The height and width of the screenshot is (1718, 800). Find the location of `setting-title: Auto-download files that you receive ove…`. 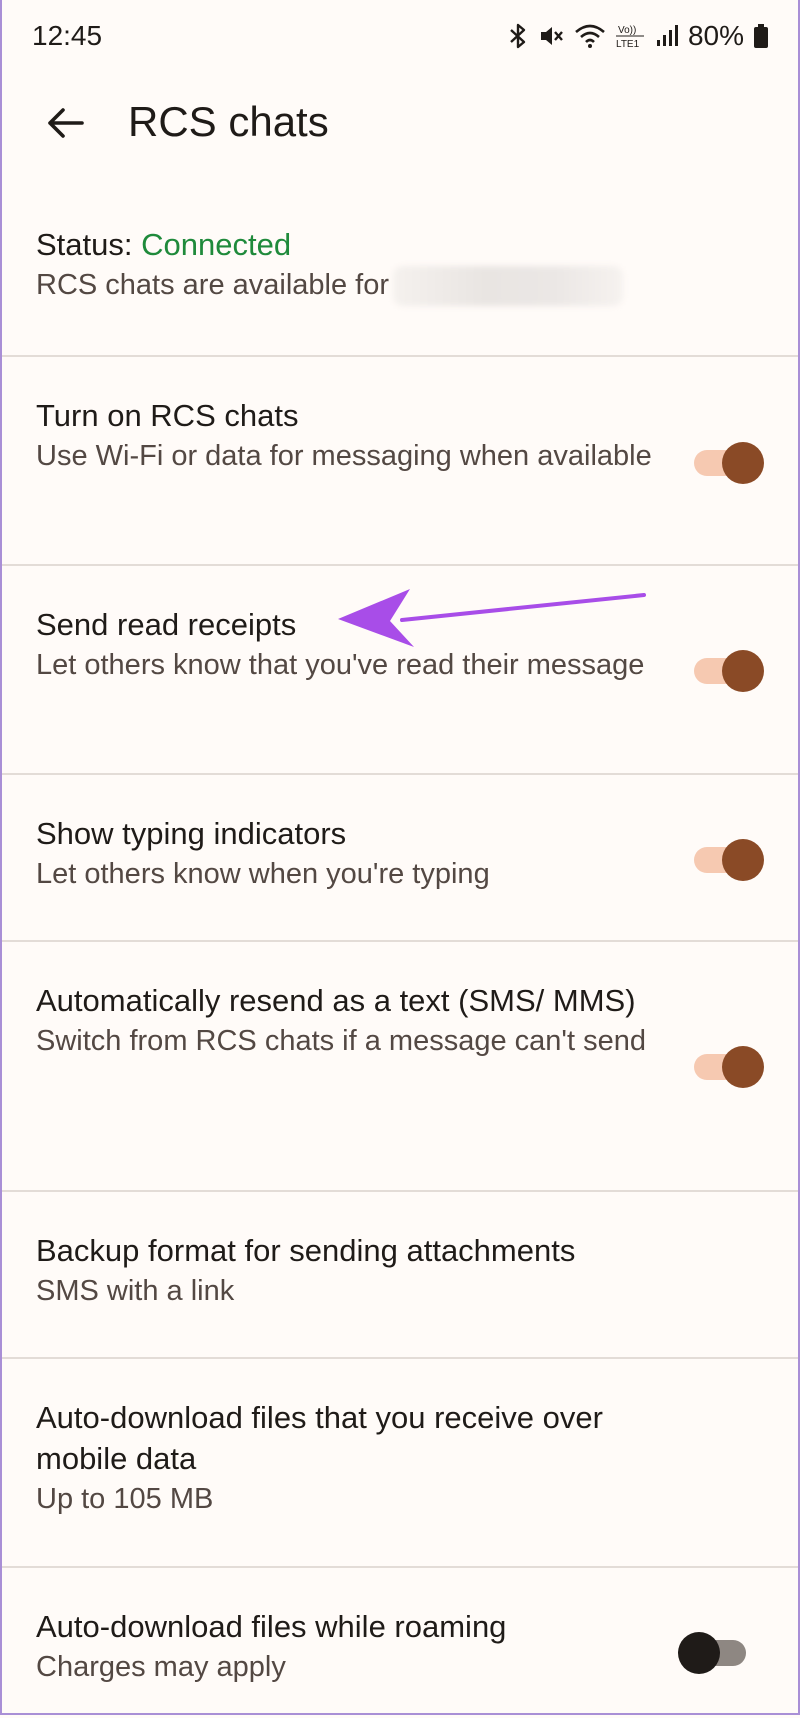

setting-title: Auto-download files that you receive ove… is located at coordinates (319, 1438).